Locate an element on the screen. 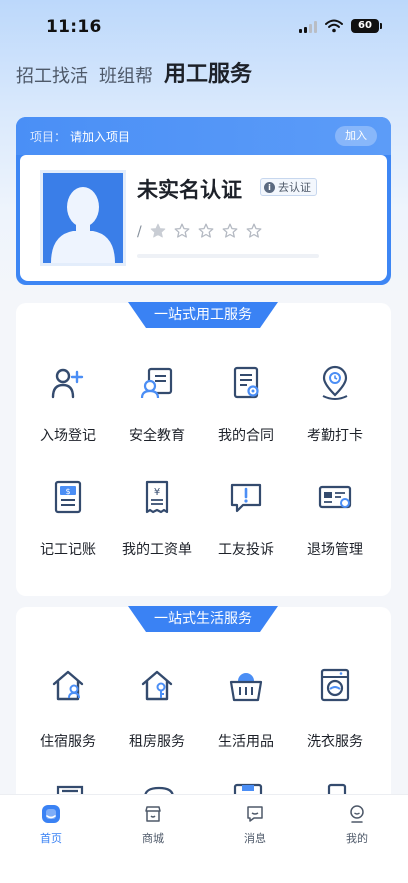 This screenshot has width=408, height=883. rating-stars is located at coordinates (210, 231).